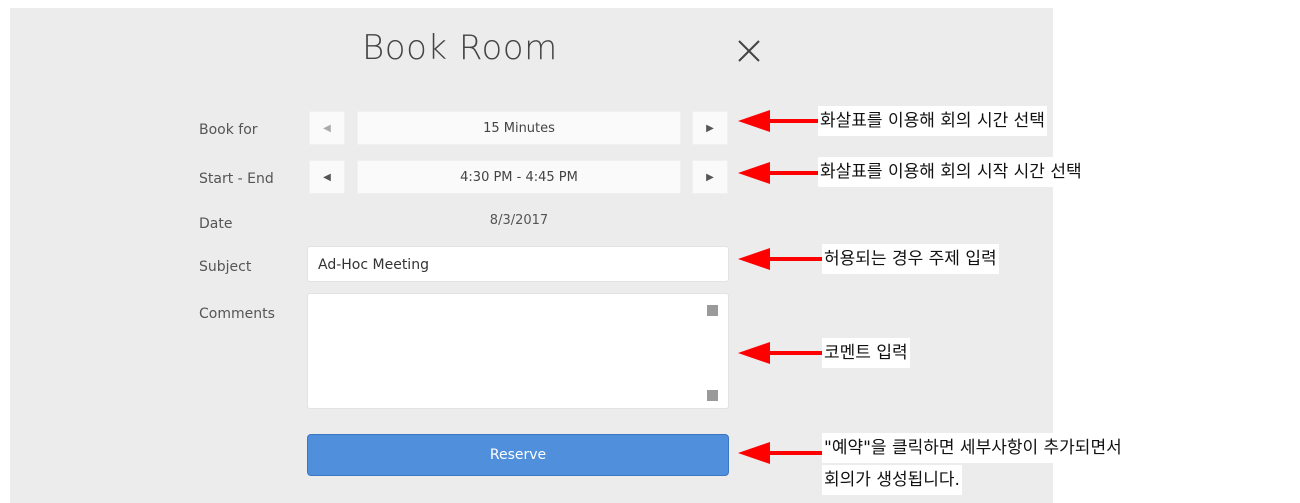 Image resolution: width=1300 pixels, height=503 pixels. What do you see at coordinates (866, 353) in the screenshot?
I see `annotation-comments: 코멘트 입력` at bounding box center [866, 353].